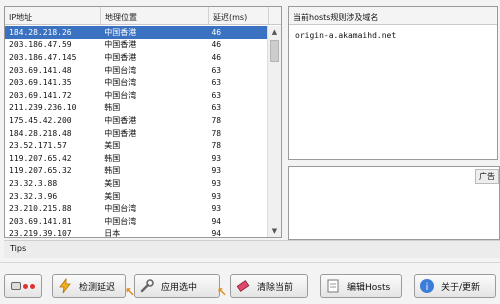 The height and width of the screenshot is (304, 500). Describe the element at coordinates (33, 183) in the screenshot. I see `cell-ip: 23.32.3.88` at that location.